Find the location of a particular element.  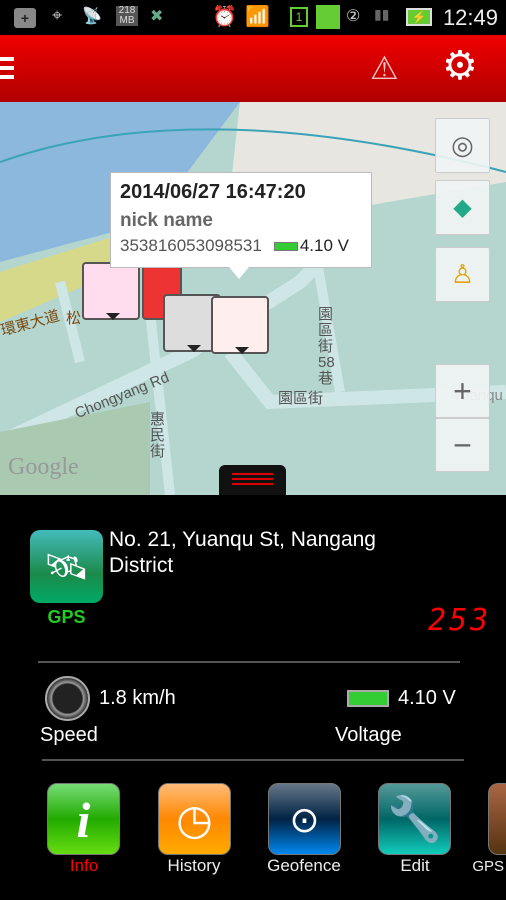

info-voltage: 4.10 V is located at coordinates (324, 245).